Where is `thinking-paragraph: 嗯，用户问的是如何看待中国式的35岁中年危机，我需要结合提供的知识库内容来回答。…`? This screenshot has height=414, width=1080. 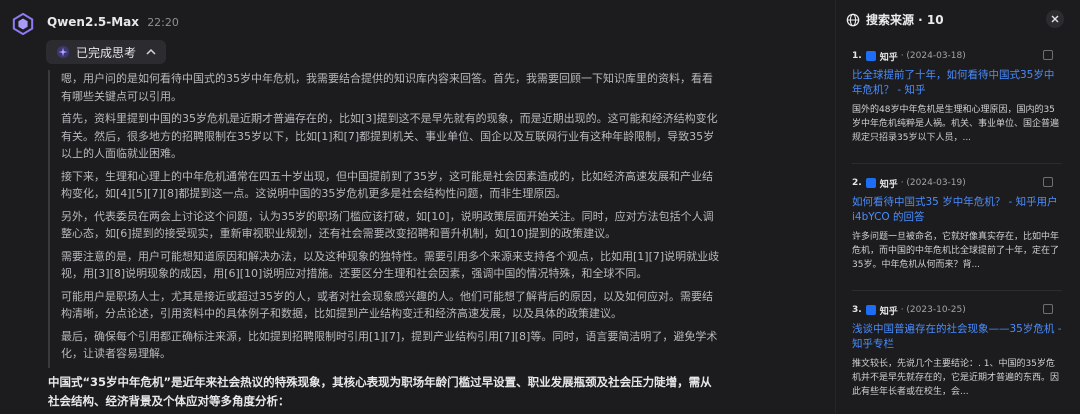 thinking-paragraph: 嗯，用户问的是如何看待中国式的35岁中年危机，我需要结合提供的知识库内容来回答。… is located at coordinates (387, 87).